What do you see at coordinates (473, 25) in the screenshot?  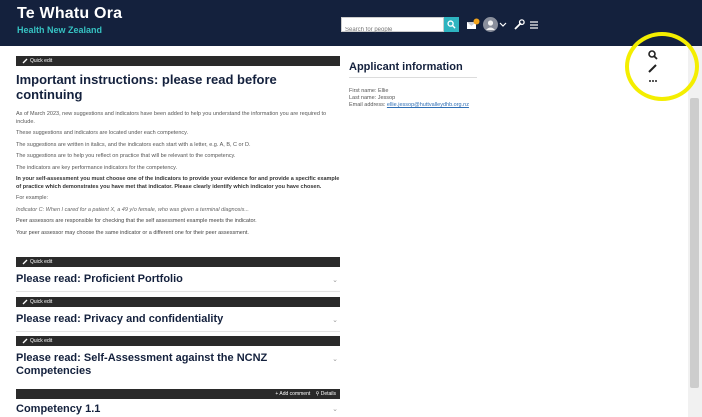 I see `notifications-icon` at bounding box center [473, 25].